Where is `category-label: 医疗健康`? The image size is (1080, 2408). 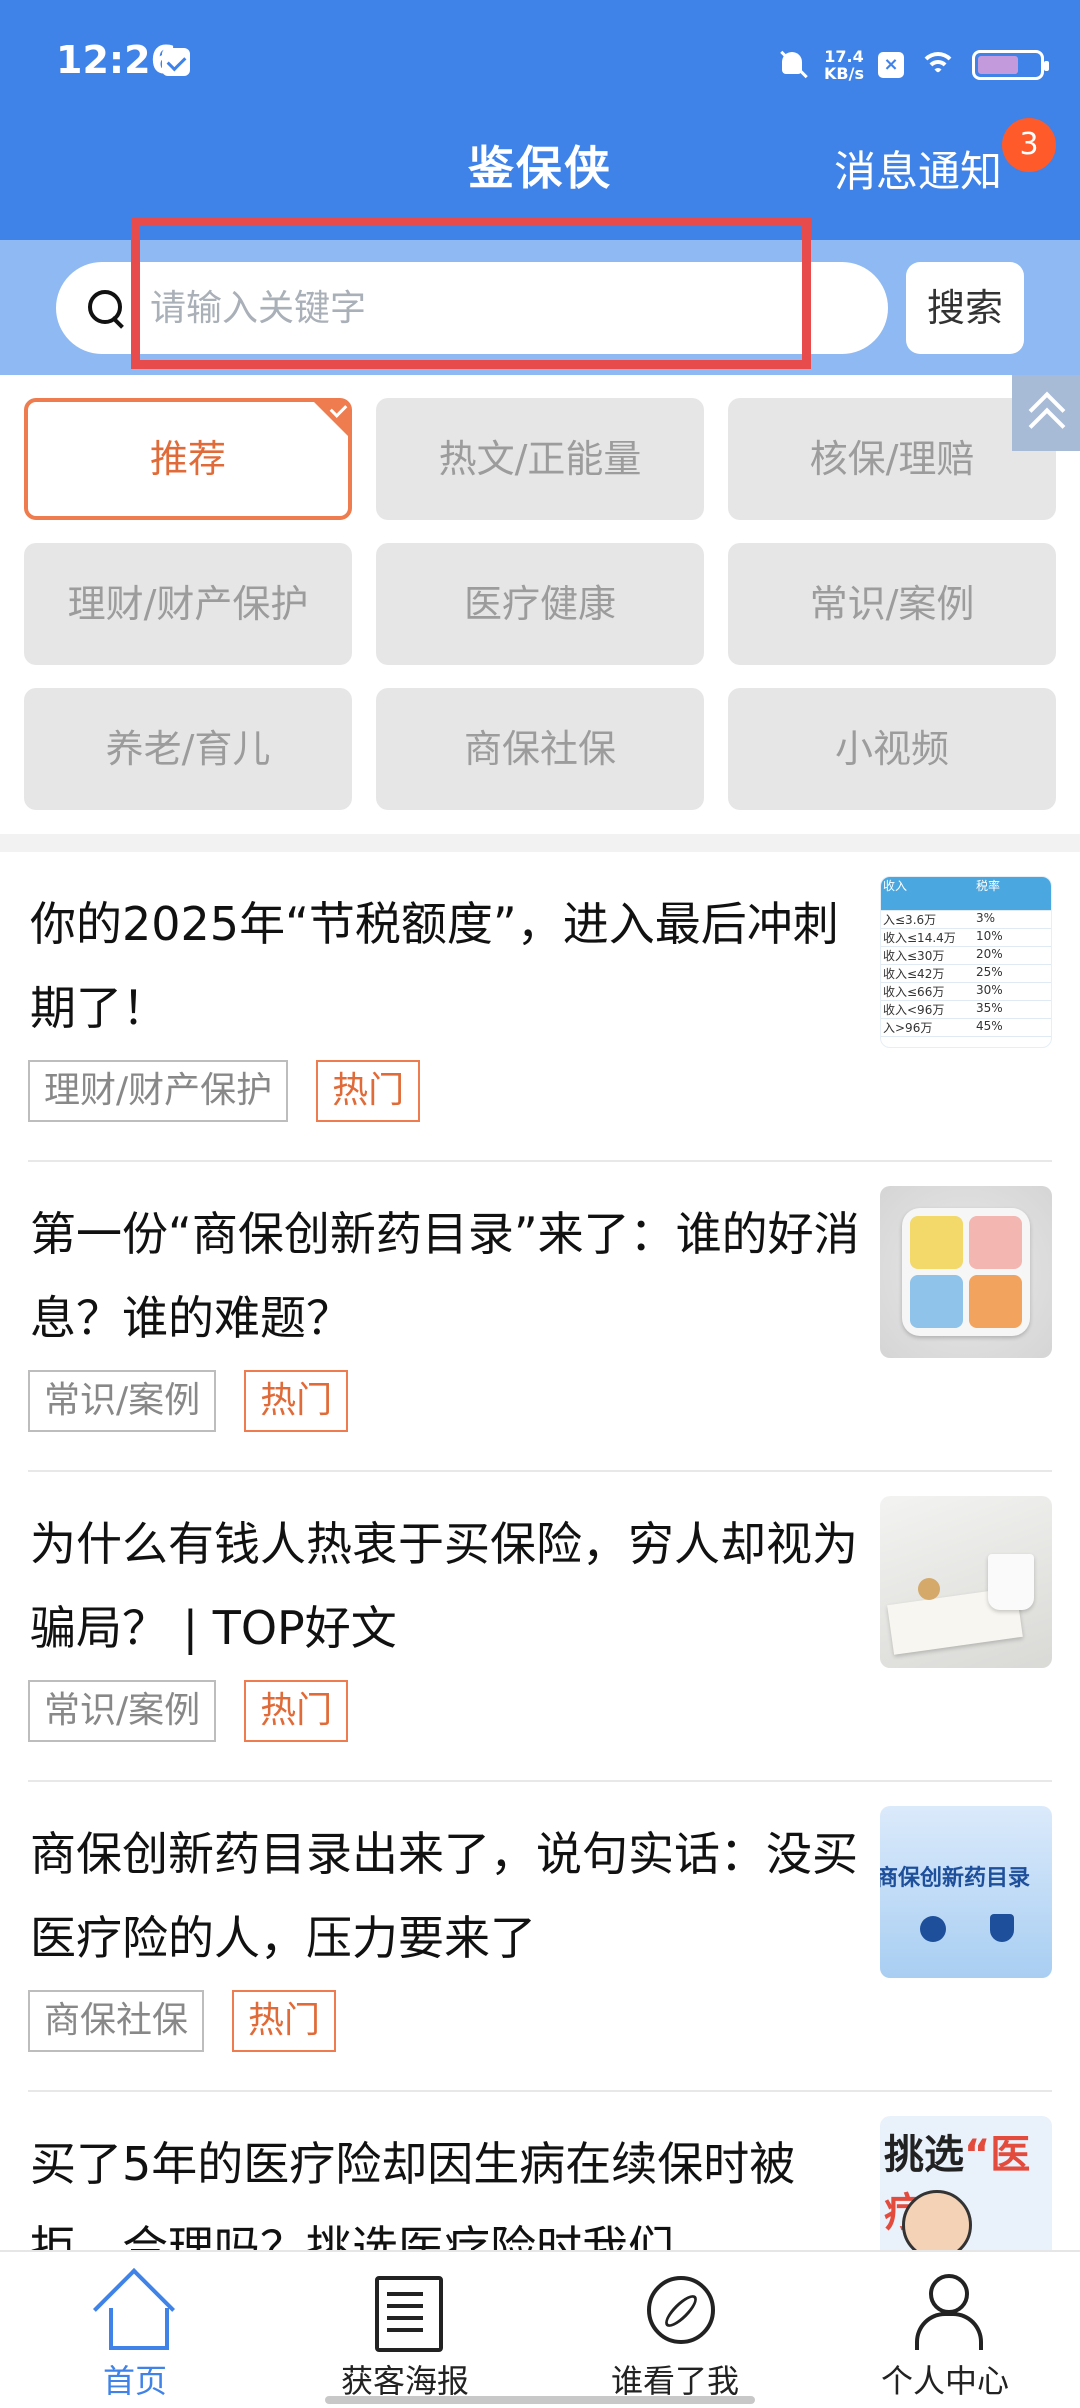 category-label: 医疗健康 is located at coordinates (539, 604).